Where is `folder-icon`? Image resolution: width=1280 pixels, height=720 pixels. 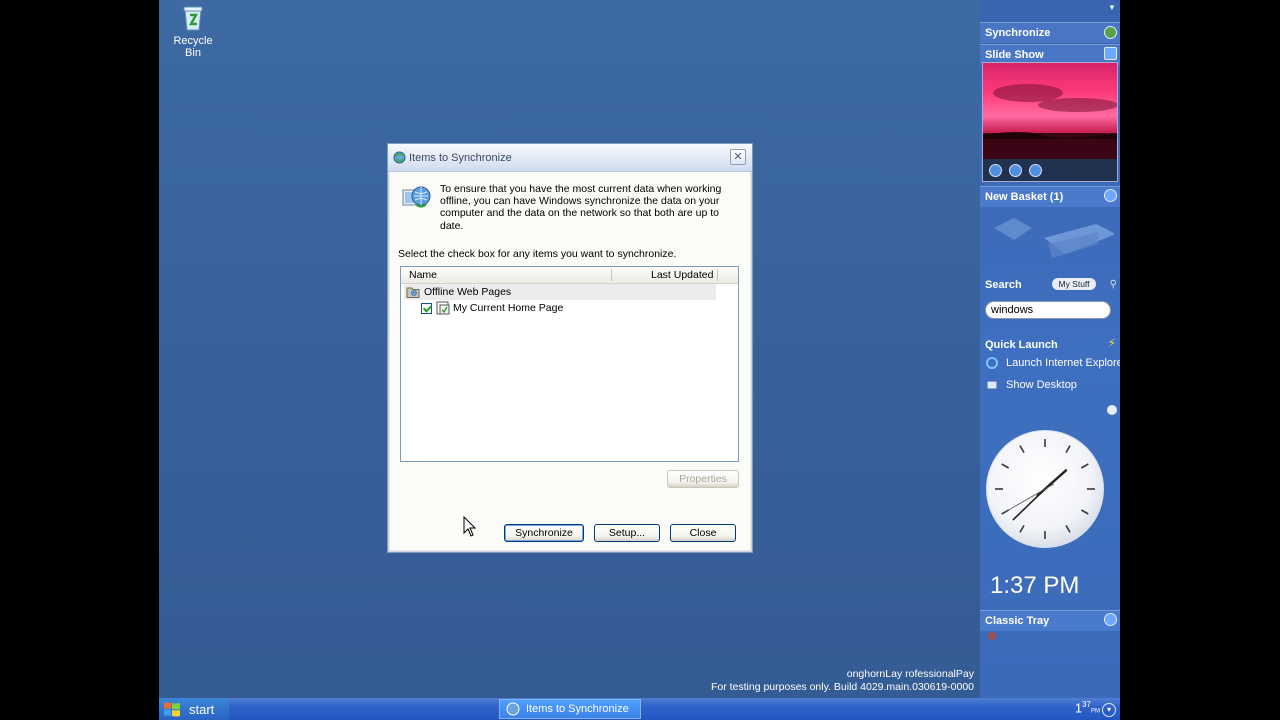 folder-icon is located at coordinates (413, 292).